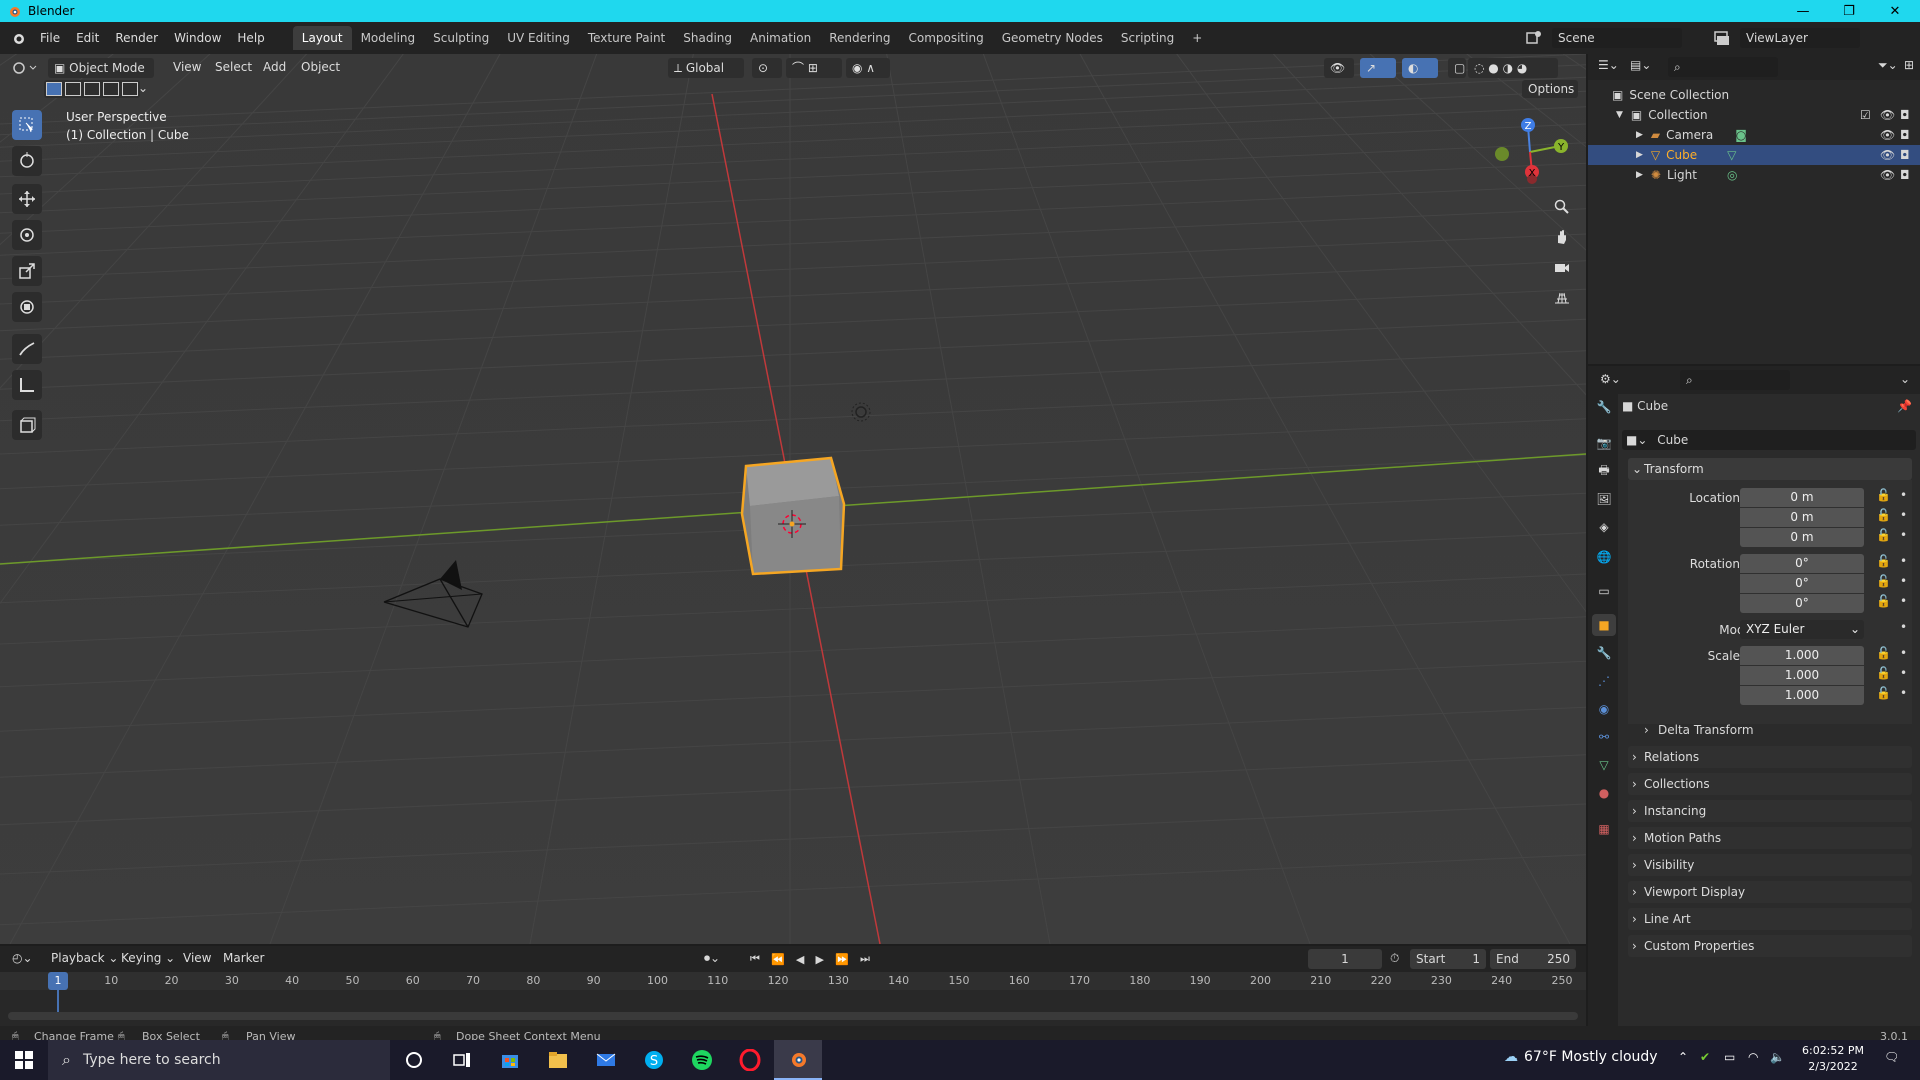 This screenshot has height=1080, width=1920. I want to click on camera-view-icon, so click(1562, 267).